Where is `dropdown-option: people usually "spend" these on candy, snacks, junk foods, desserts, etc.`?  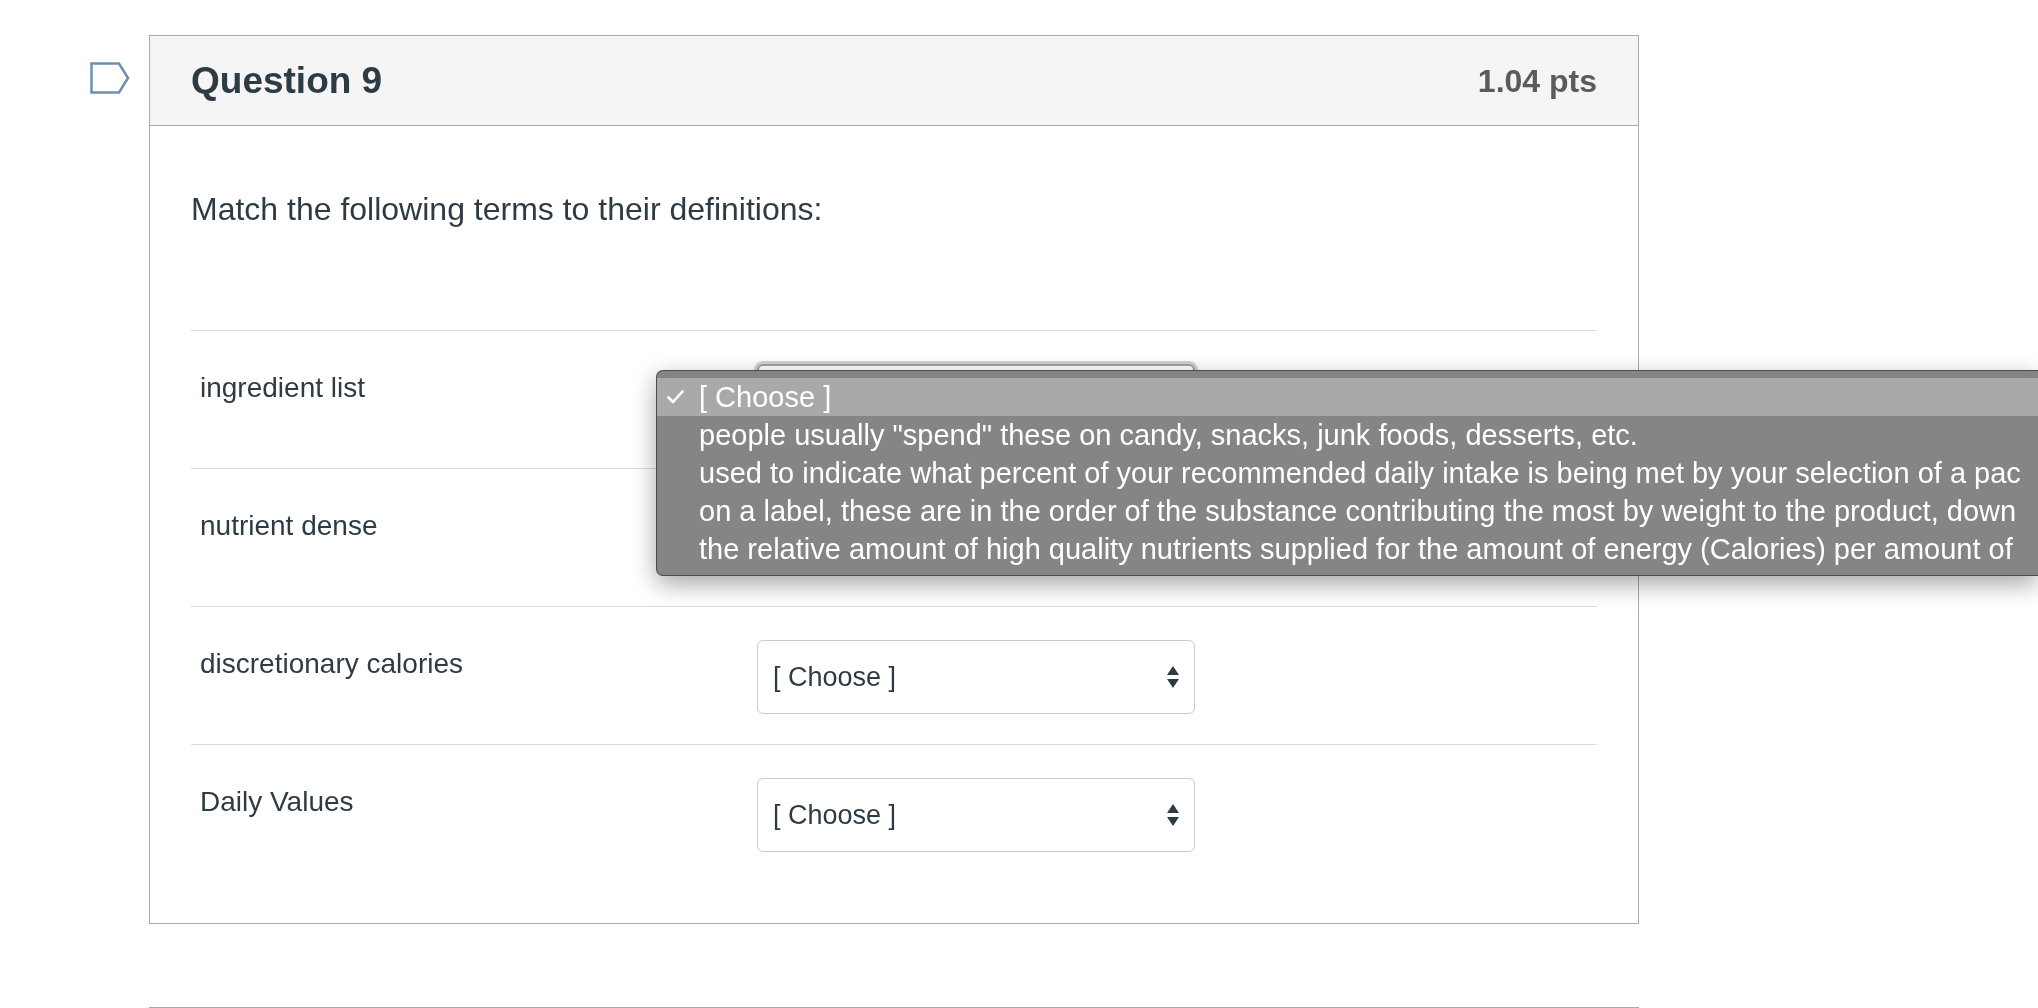
dropdown-option: people usually "spend" these on candy, snacks, junk foods, desserts, etc. is located at coordinates (1347, 435).